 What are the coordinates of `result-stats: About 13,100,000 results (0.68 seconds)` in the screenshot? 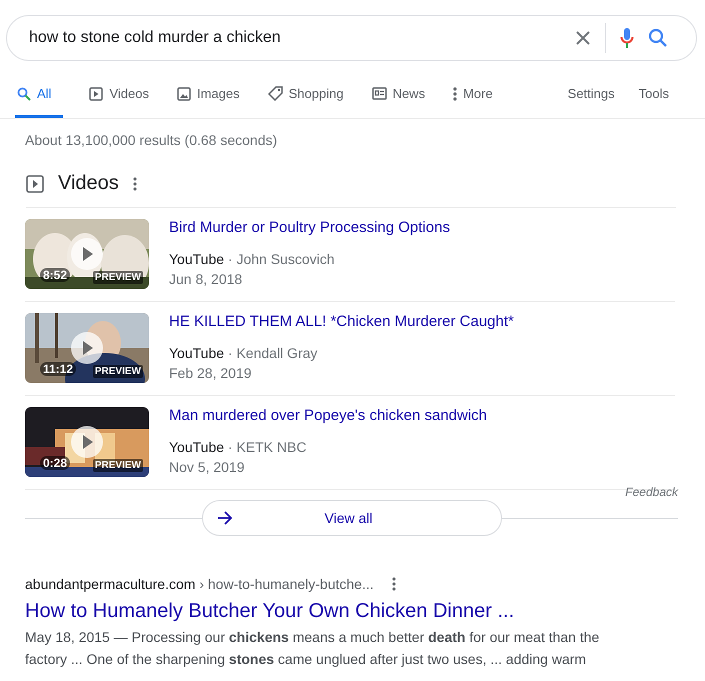 It's located at (151, 140).